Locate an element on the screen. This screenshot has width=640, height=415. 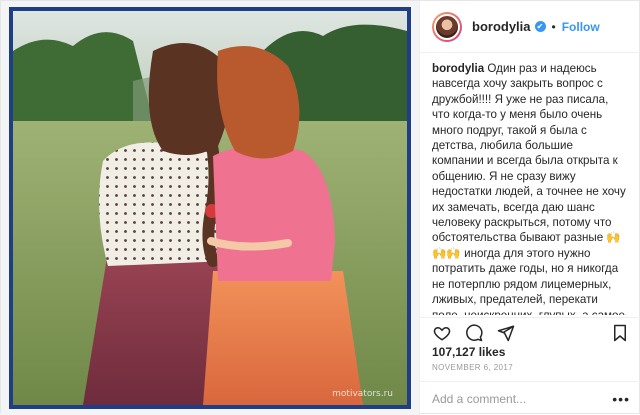
follow-button: Follow is located at coordinates (581, 27).